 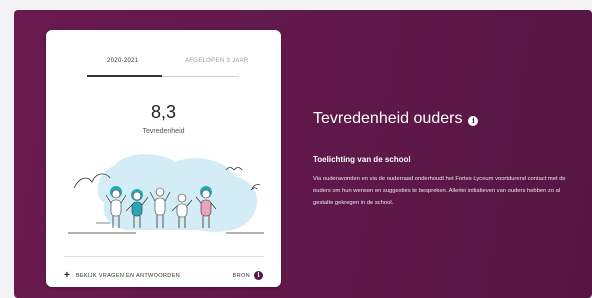 What do you see at coordinates (362, 159) in the screenshot?
I see `section-subtitle: Toelichting van de school` at bounding box center [362, 159].